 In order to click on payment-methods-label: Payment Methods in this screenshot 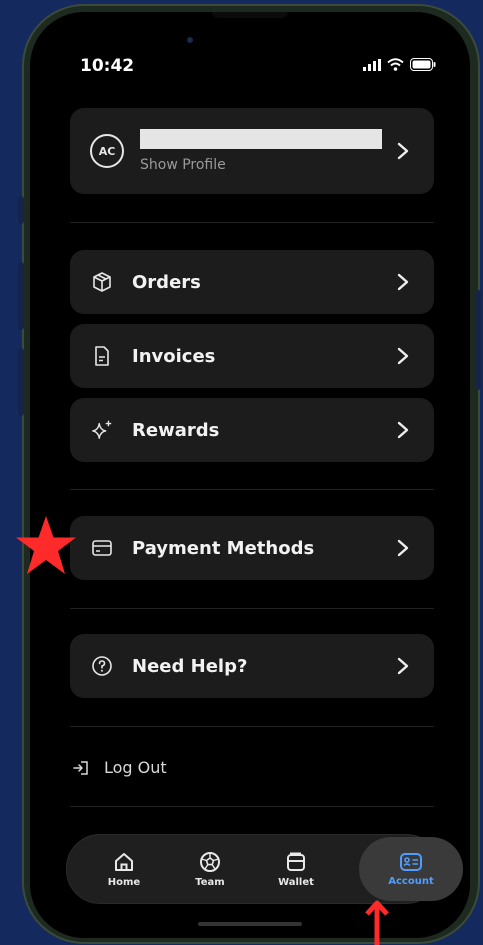, I will do `click(223, 548)`.